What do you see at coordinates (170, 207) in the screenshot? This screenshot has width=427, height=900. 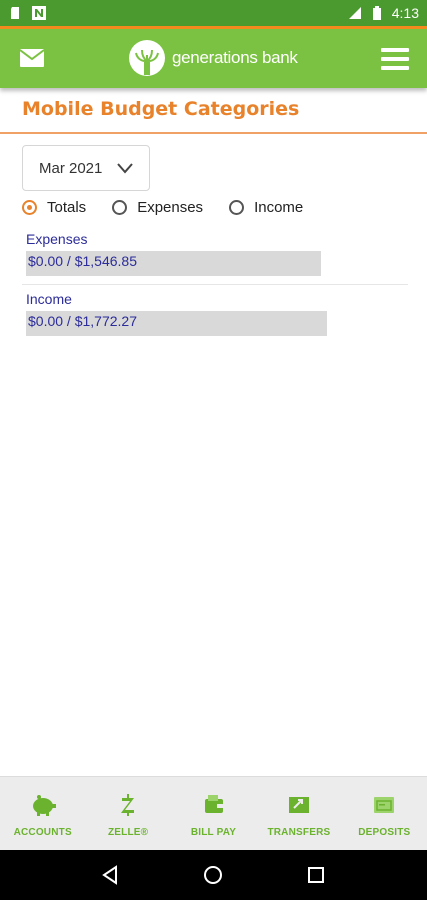 I see `radio-label: Expenses` at bounding box center [170, 207].